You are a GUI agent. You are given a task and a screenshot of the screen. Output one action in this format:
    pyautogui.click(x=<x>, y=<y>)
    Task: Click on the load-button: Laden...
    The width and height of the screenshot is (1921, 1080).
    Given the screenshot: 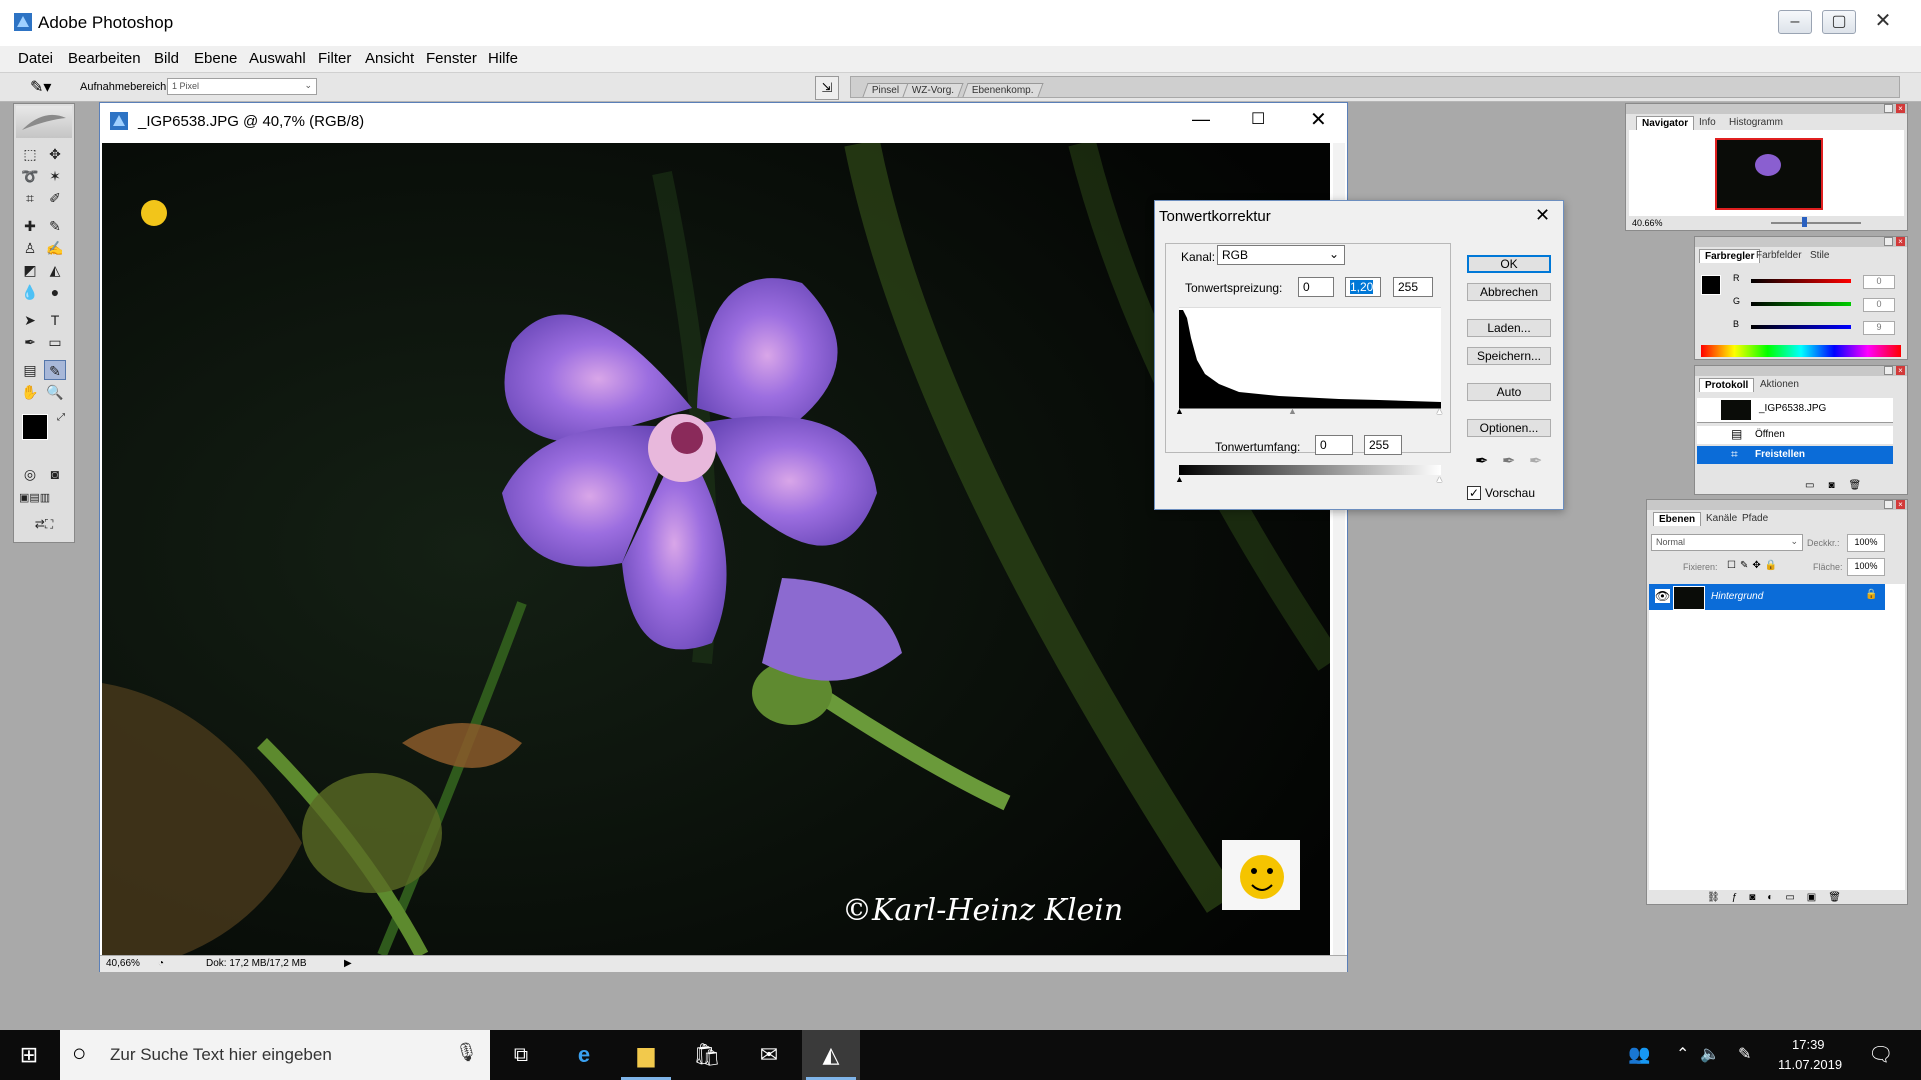 What is the action you would take?
    pyautogui.click(x=1509, y=328)
    